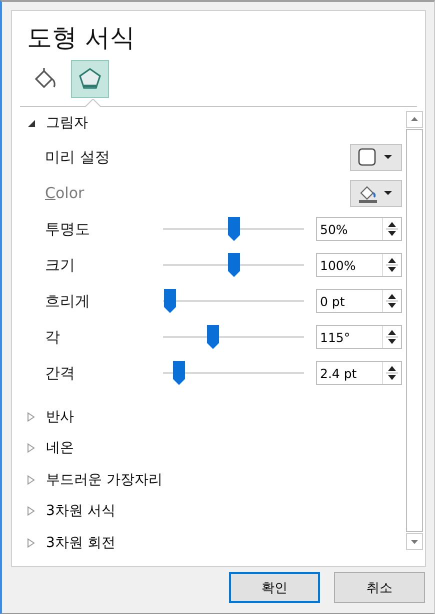  I want to click on spin-field: 100%, so click(359, 265).